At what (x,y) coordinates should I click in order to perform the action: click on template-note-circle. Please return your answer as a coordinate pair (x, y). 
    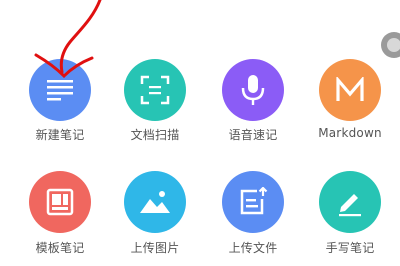
    Looking at the image, I should click on (60, 202).